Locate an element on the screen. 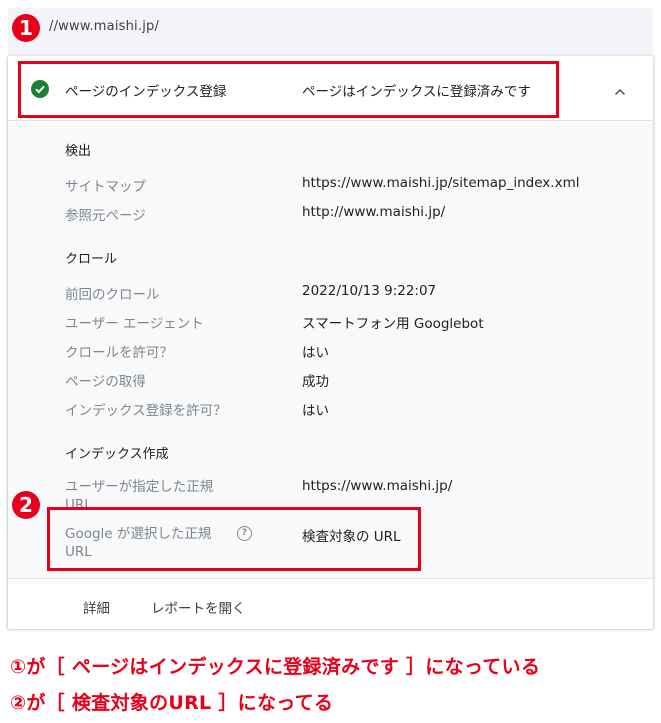  row-label-referring-page: 参照元ページ is located at coordinates (105, 216).